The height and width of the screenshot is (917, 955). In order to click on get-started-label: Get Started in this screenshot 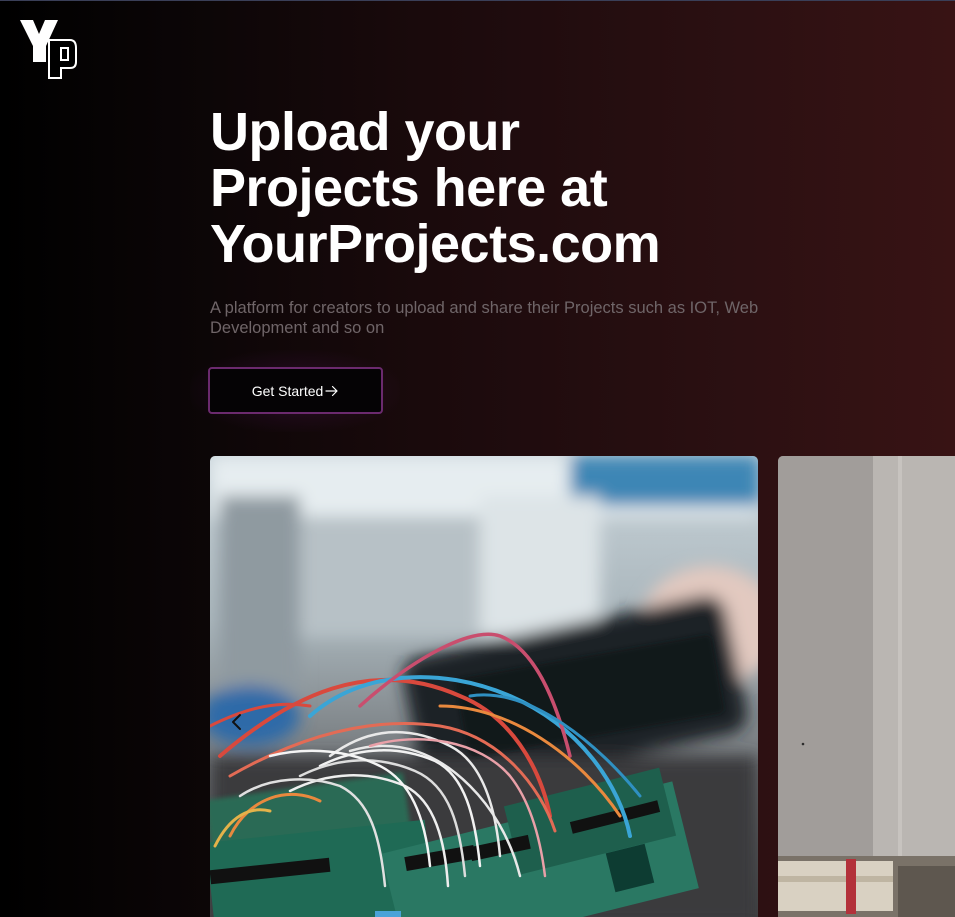, I will do `click(287, 390)`.